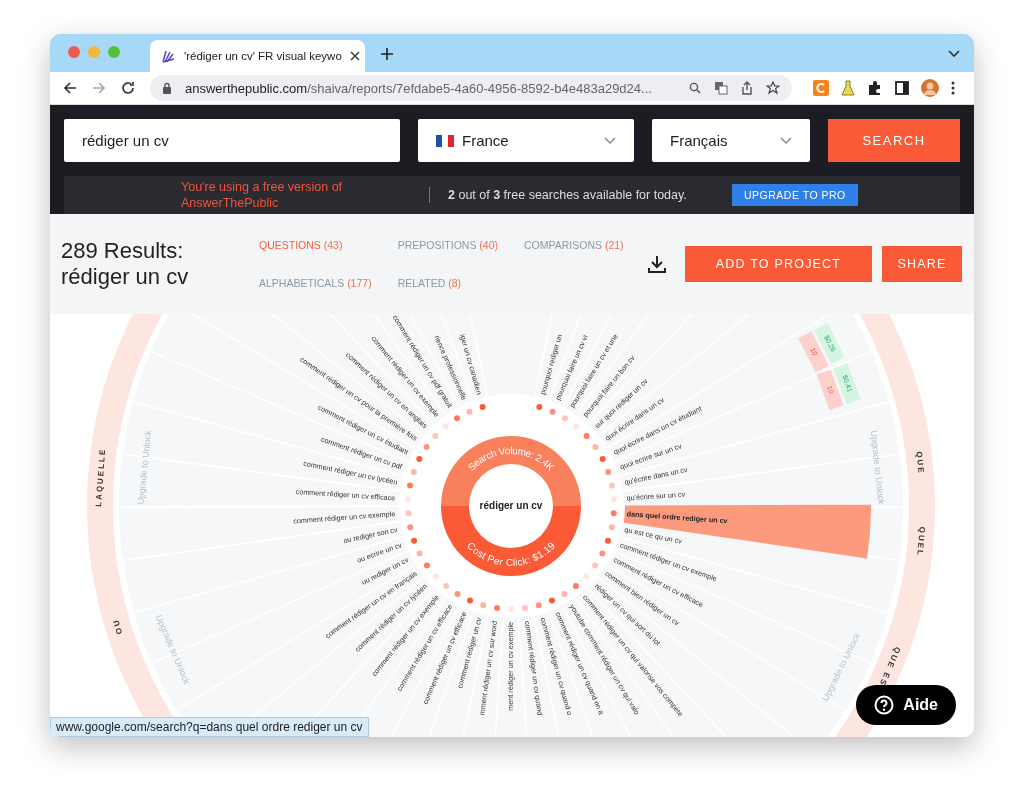 The image size is (1024, 804). I want to click on new-tab-icon, so click(387, 54).